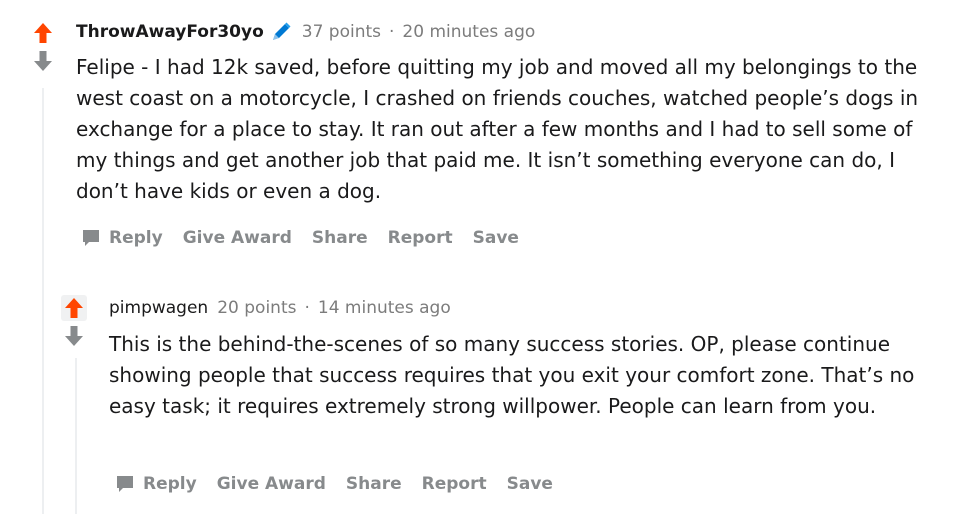 The width and height of the screenshot is (956, 514). Describe the element at coordinates (257, 308) in the screenshot. I see `points: 20 points` at that location.